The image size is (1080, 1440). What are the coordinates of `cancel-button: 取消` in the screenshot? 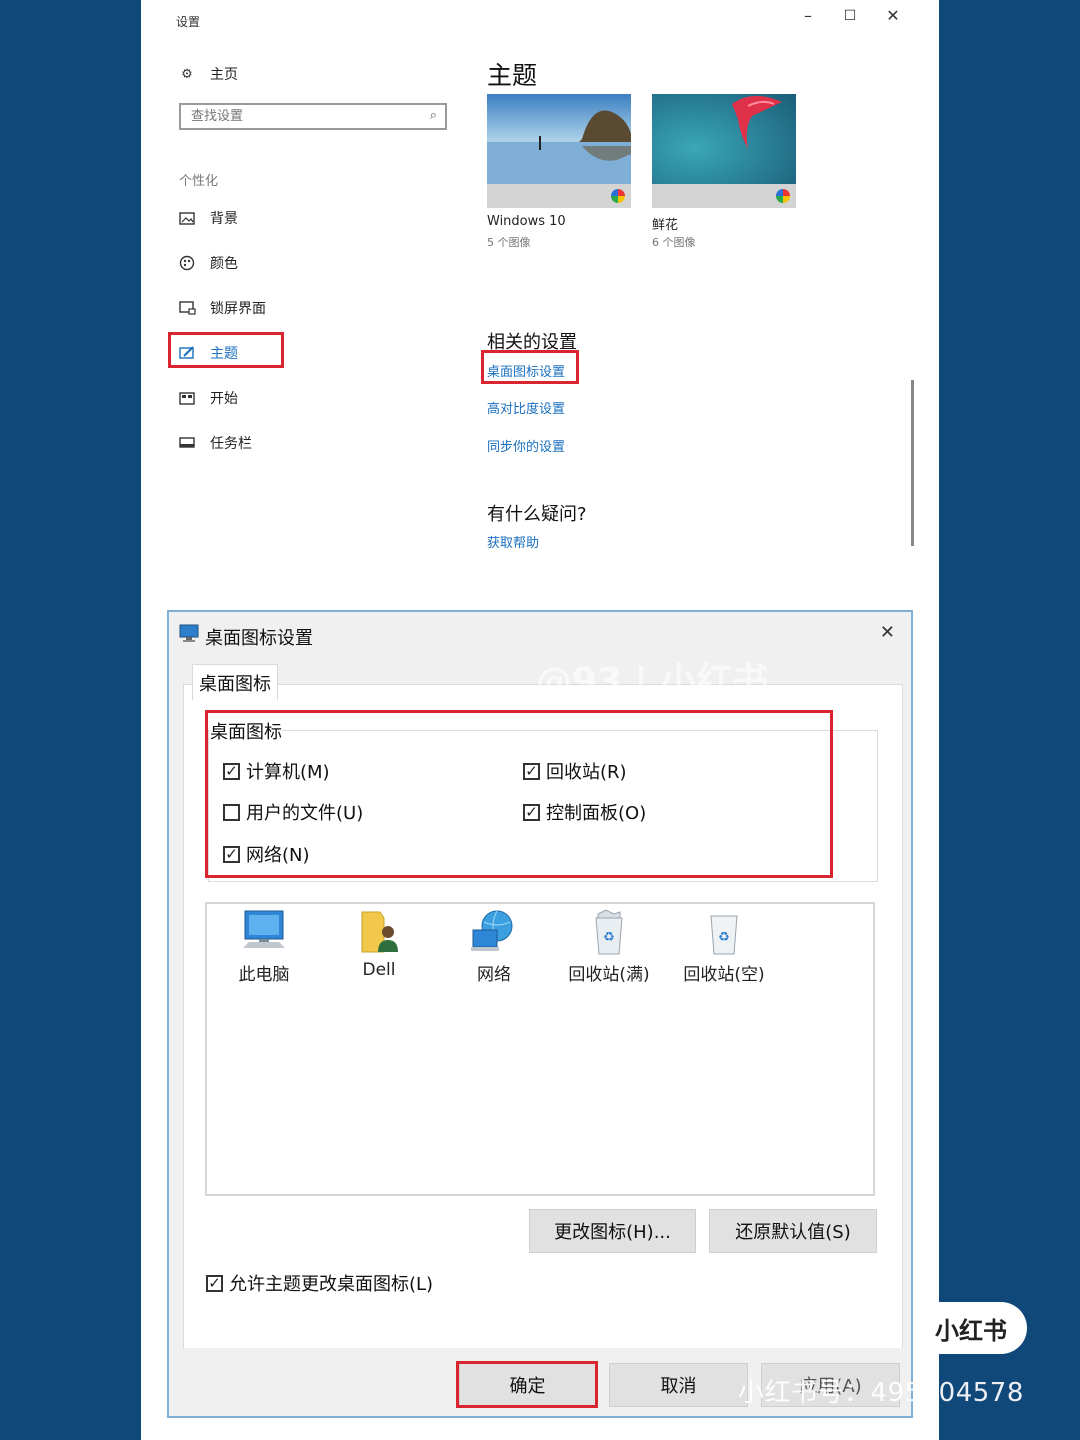 It's located at (678, 1385).